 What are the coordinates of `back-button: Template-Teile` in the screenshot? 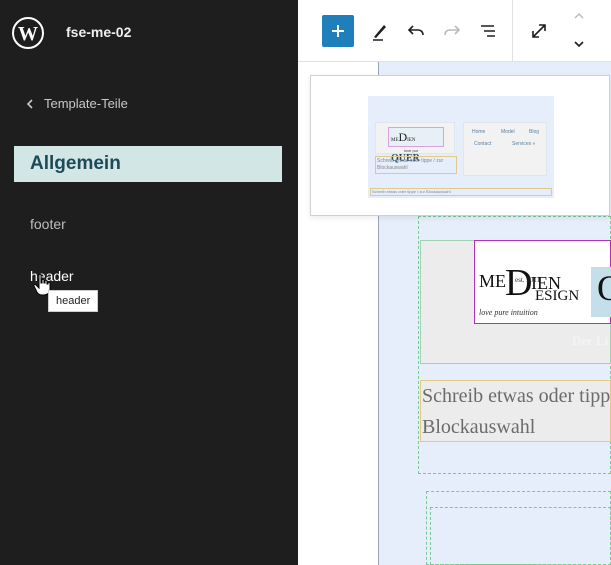 It's located at (76, 103).